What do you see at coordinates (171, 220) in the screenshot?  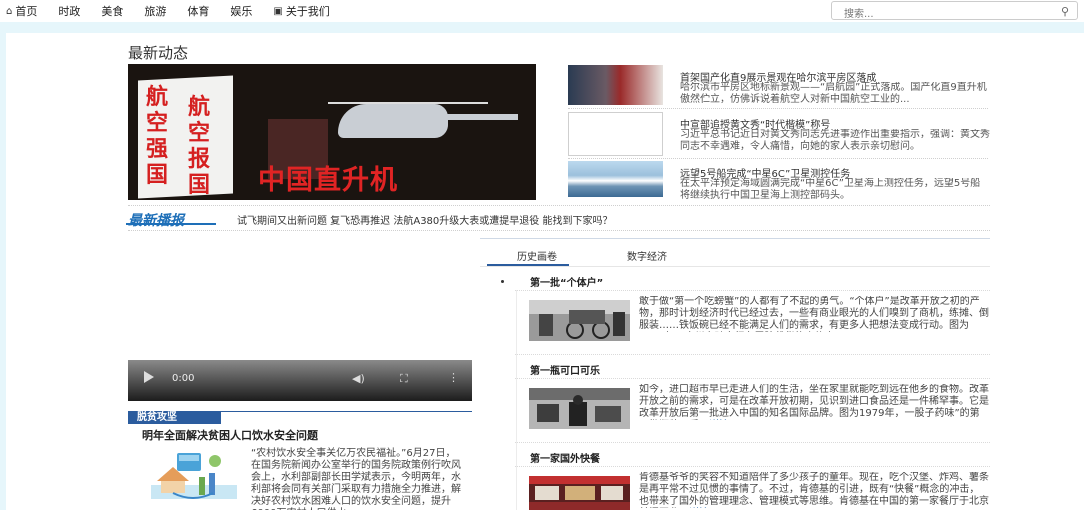 I see `ticker-label: 最新播报` at bounding box center [171, 220].